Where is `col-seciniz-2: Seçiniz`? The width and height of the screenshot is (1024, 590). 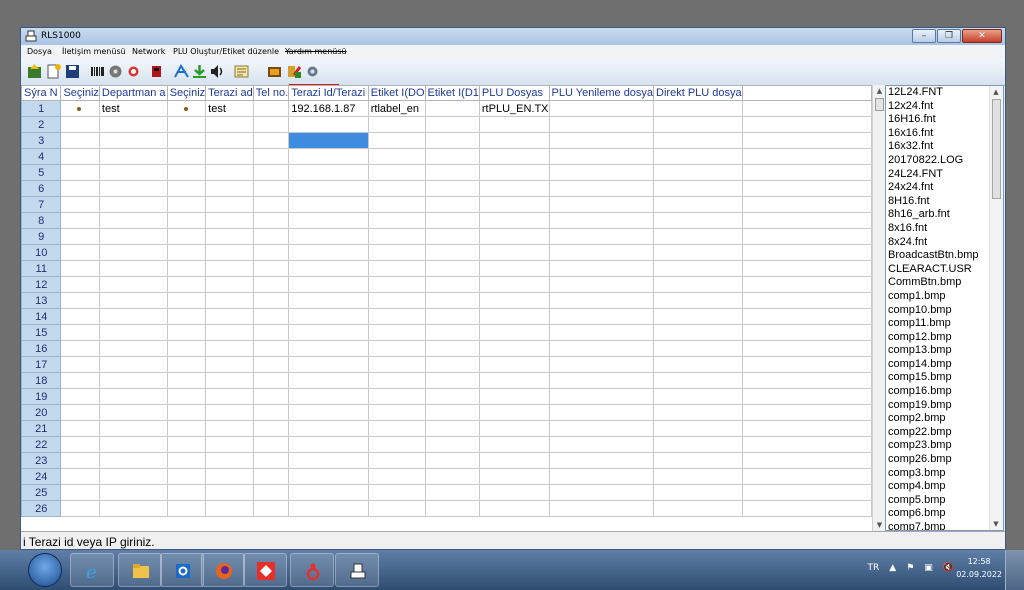
col-seciniz-2: Seçiniz is located at coordinates (186, 93).